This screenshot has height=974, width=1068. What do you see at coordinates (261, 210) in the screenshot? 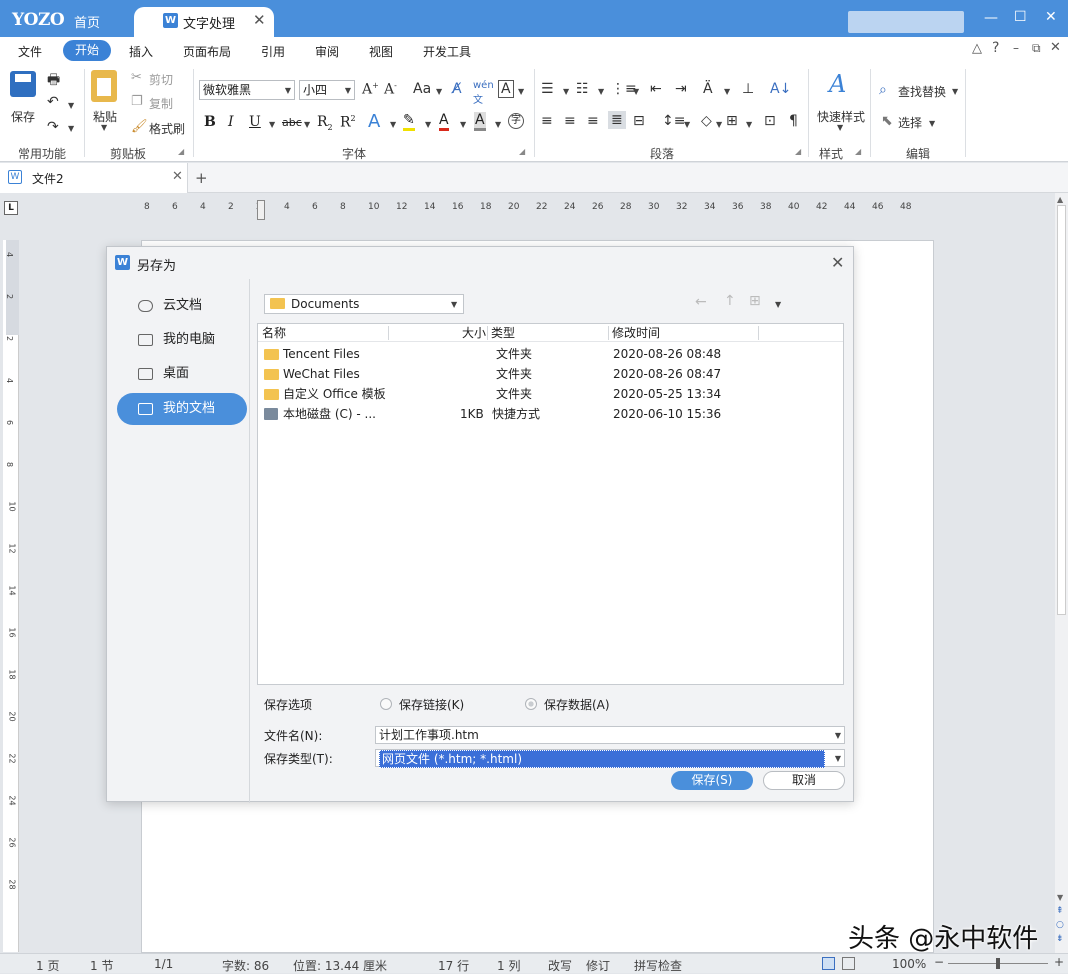
I see `indent-marker` at bounding box center [261, 210].